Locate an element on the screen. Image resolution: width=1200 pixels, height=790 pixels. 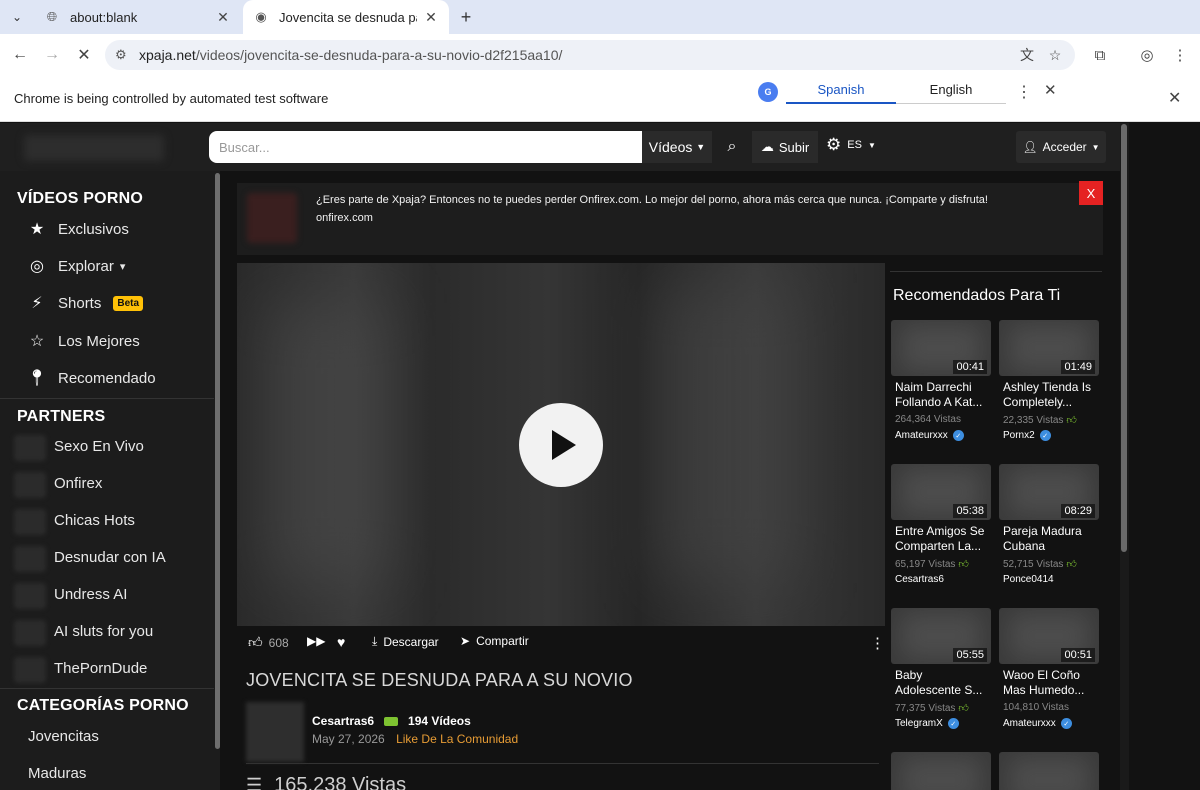
login-button: 👤︎ Acceder ▼ is located at coordinates (1061, 147).